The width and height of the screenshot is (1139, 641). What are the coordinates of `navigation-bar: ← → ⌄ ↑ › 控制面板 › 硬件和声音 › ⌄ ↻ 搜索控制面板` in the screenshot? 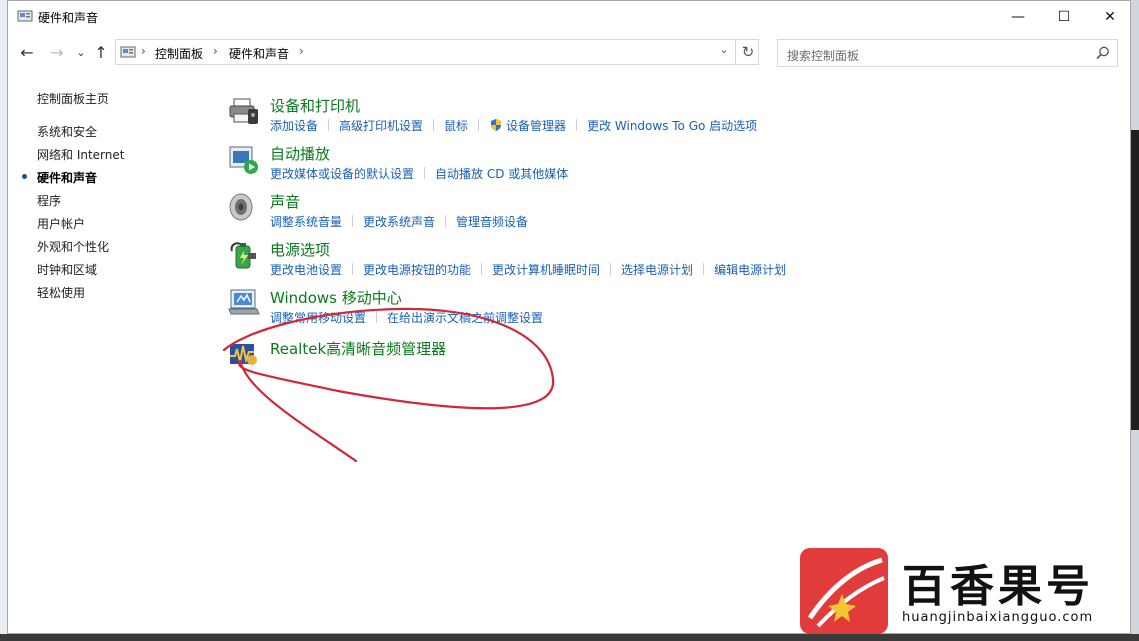 It's located at (569, 53).